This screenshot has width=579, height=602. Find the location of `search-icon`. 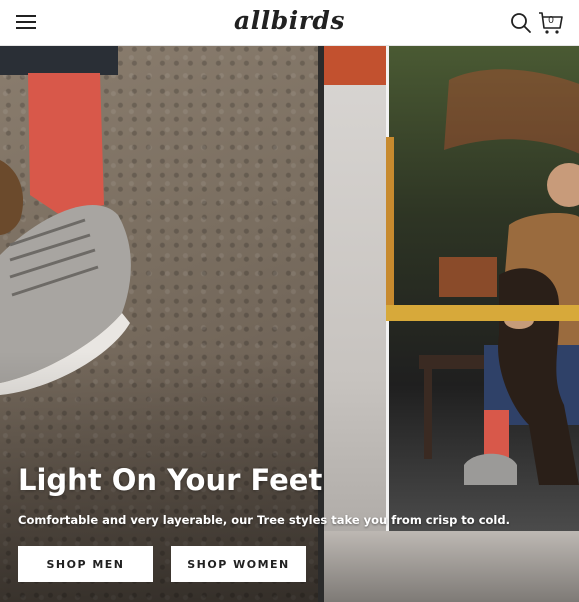

search-icon is located at coordinates (521, 23).